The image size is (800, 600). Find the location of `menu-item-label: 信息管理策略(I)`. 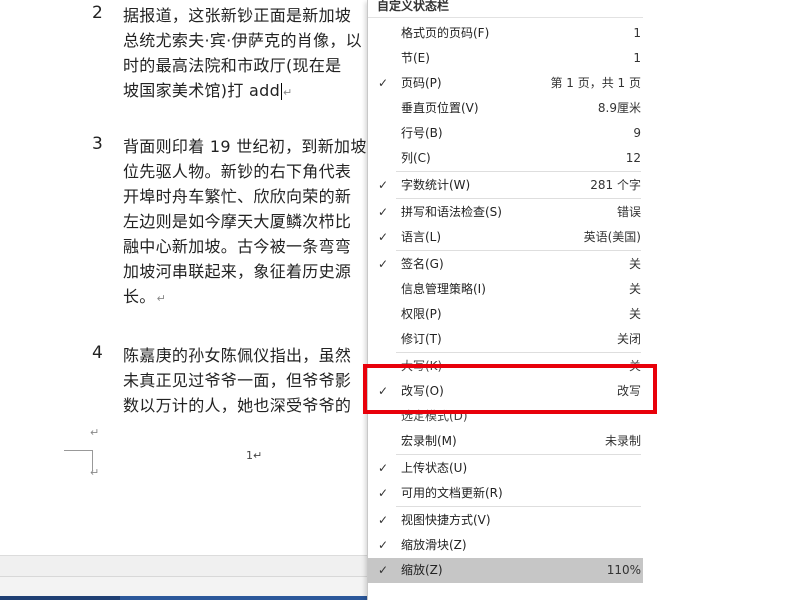

menu-item-label: 信息管理策略(I) is located at coordinates (443, 289).